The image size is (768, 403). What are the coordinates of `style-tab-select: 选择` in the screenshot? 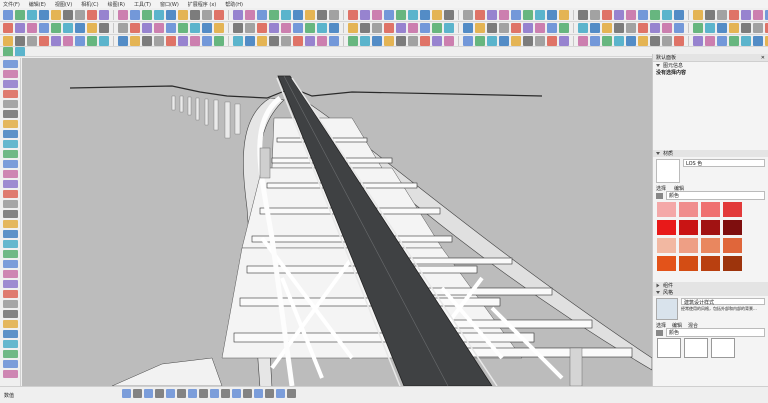 It's located at (661, 325).